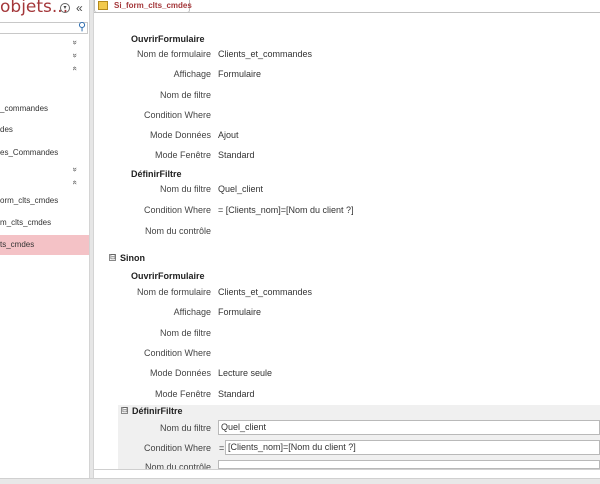 The image size is (600, 484). Describe the element at coordinates (44, 27) in the screenshot. I see `search-input: ⚲` at that location.